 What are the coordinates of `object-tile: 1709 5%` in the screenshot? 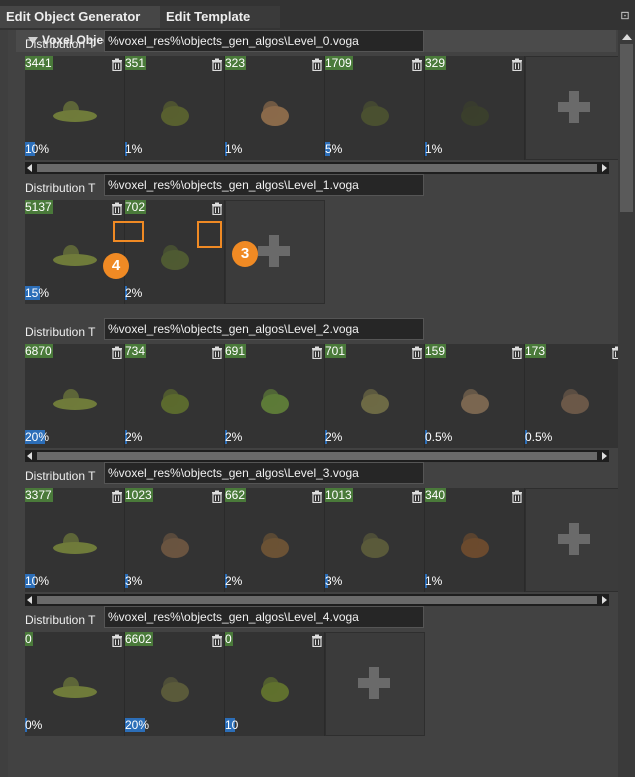 It's located at (375, 108).